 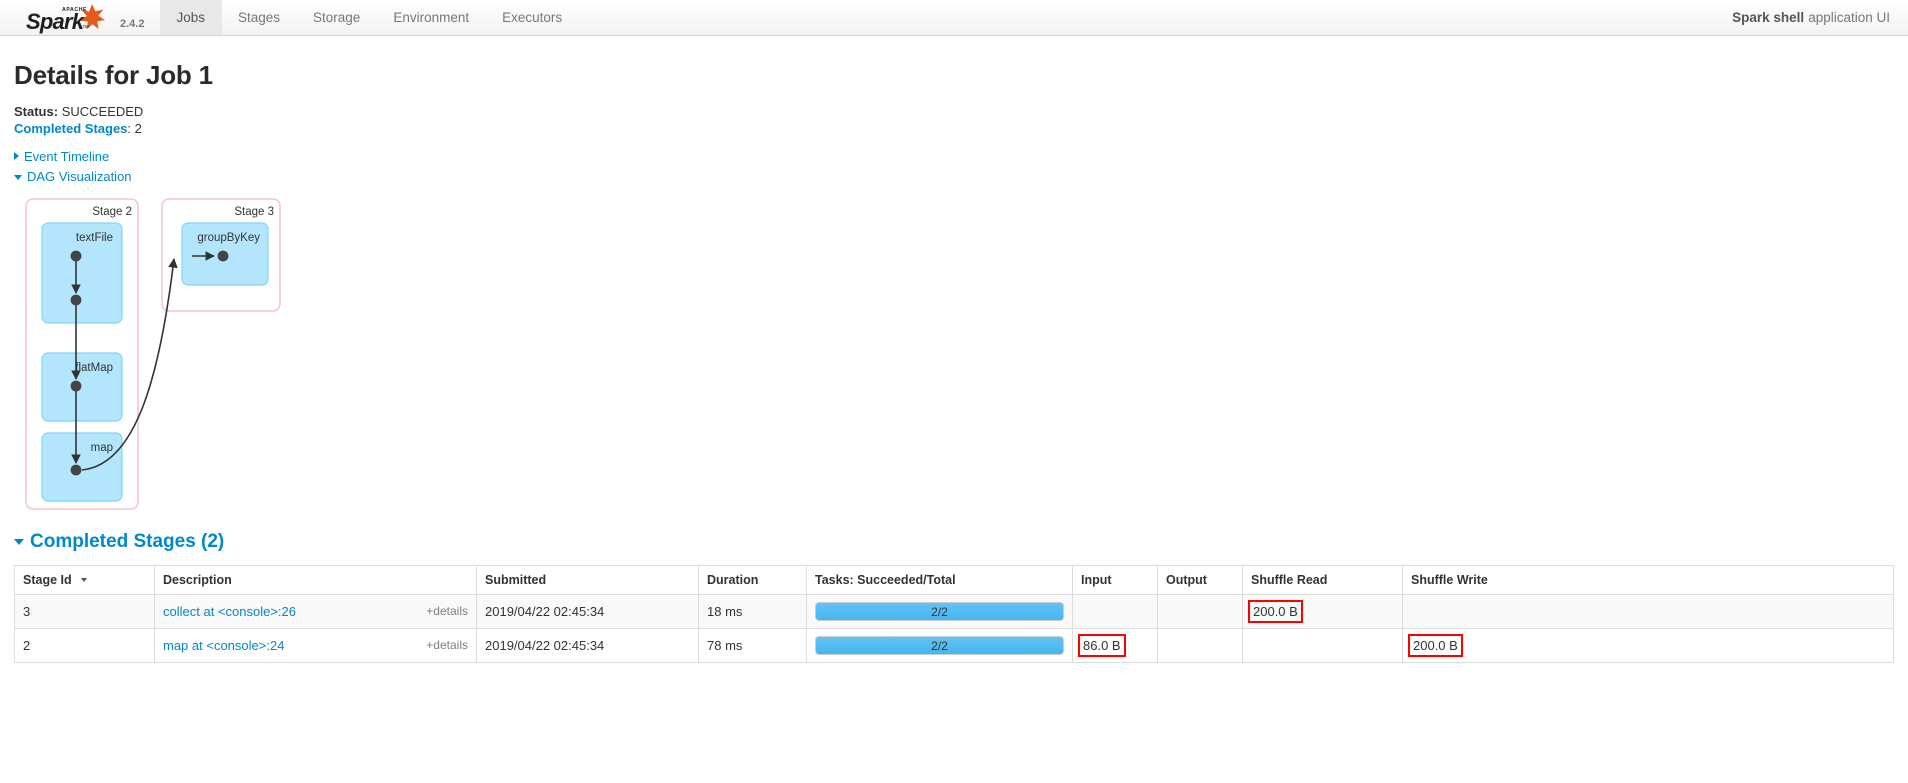 I want to click on column-header-duration: Duration, so click(x=752, y=579).